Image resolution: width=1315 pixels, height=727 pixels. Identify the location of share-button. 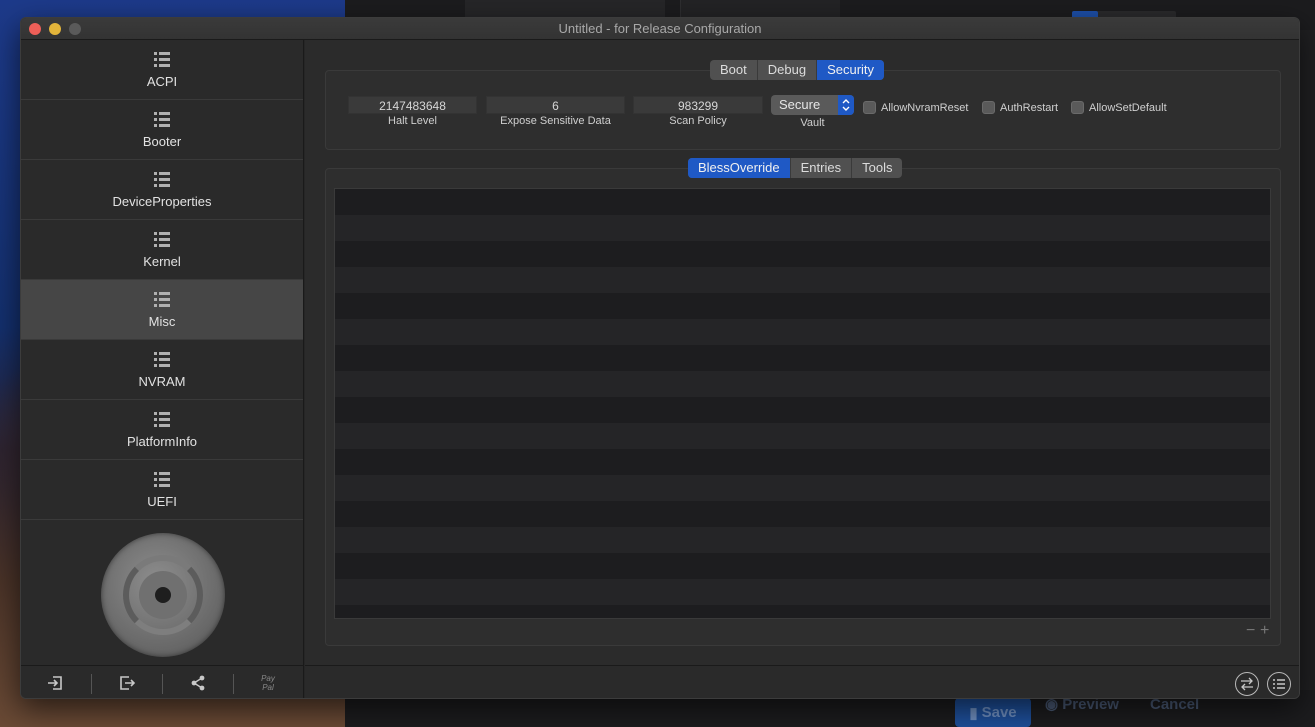
(198, 683).